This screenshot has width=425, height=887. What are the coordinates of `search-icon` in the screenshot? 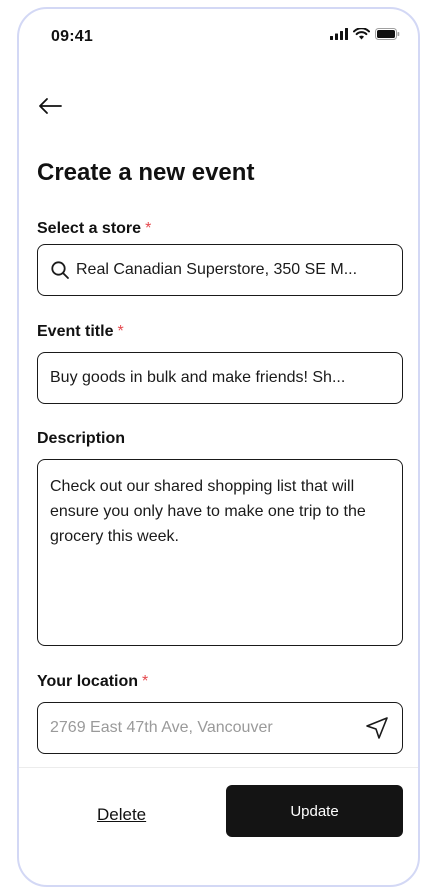 It's located at (60, 270).